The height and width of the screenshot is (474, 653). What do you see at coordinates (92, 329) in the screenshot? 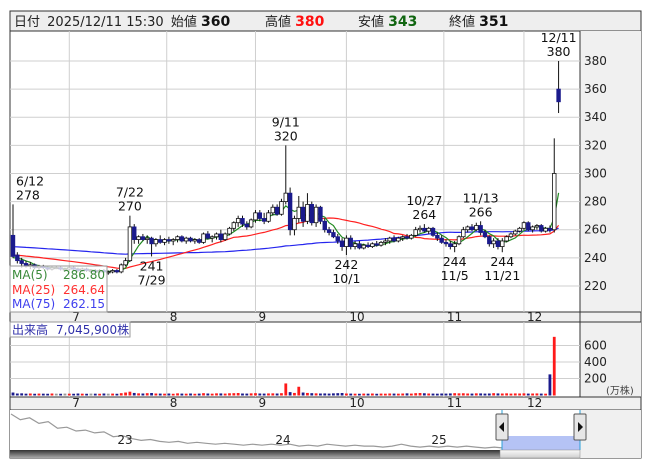
I see `volume-value: 7,045,900株` at bounding box center [92, 329].